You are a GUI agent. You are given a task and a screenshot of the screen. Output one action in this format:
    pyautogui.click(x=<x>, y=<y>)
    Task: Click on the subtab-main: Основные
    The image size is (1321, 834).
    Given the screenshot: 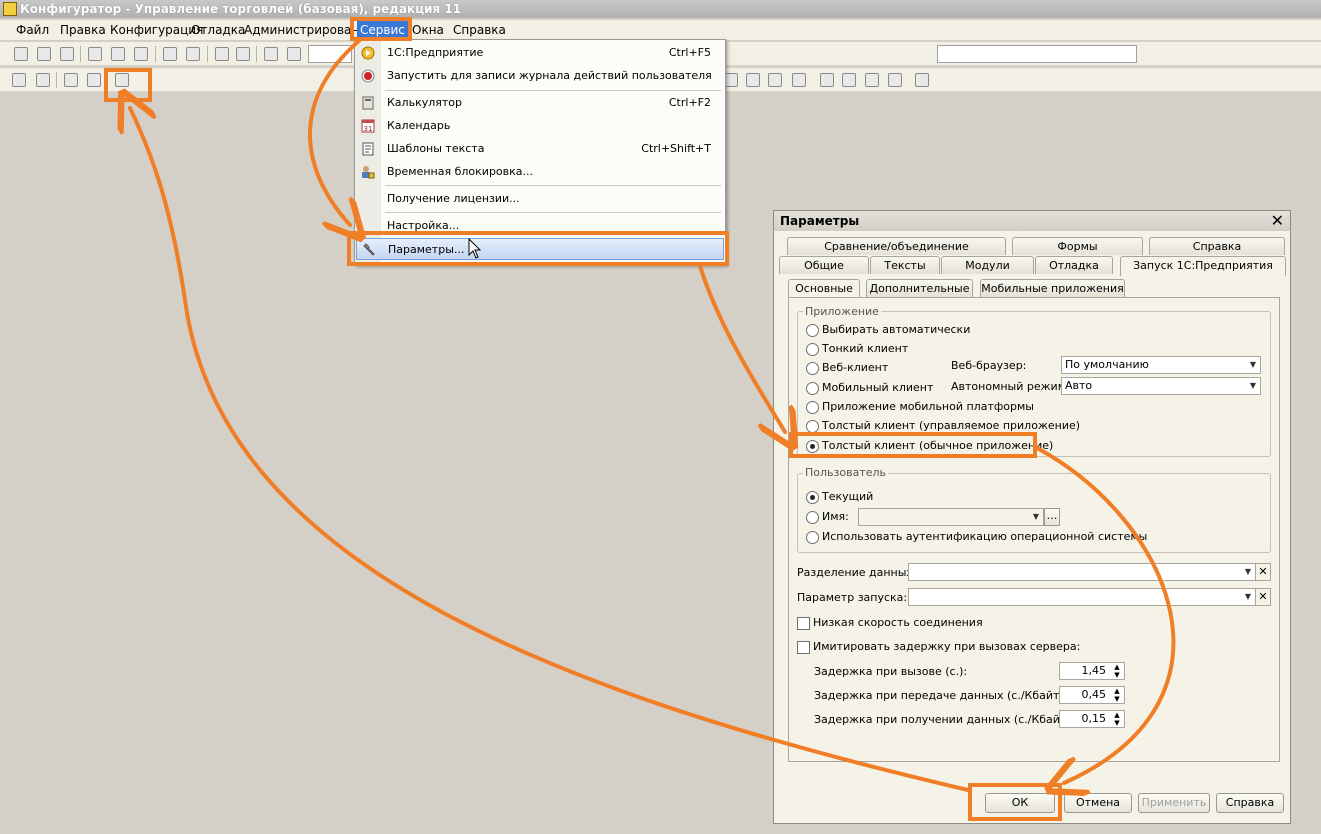 What is the action you would take?
    pyautogui.click(x=824, y=288)
    